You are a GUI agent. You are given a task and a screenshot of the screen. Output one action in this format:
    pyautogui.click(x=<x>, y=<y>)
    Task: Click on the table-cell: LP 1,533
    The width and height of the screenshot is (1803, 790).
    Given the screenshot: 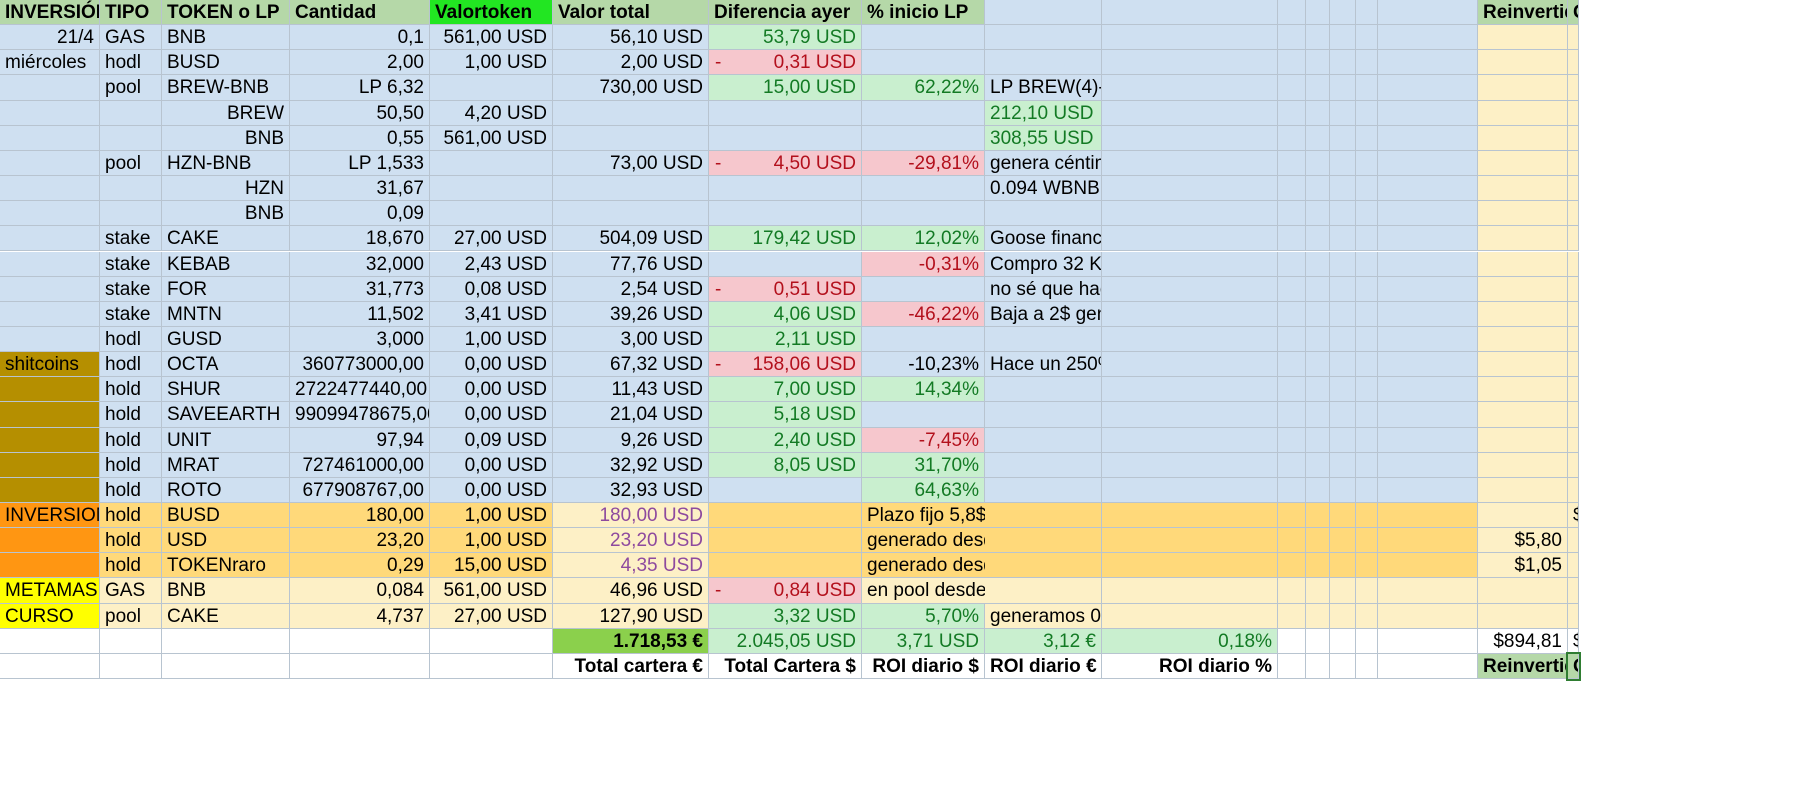 What is the action you would take?
    pyautogui.click(x=360, y=163)
    